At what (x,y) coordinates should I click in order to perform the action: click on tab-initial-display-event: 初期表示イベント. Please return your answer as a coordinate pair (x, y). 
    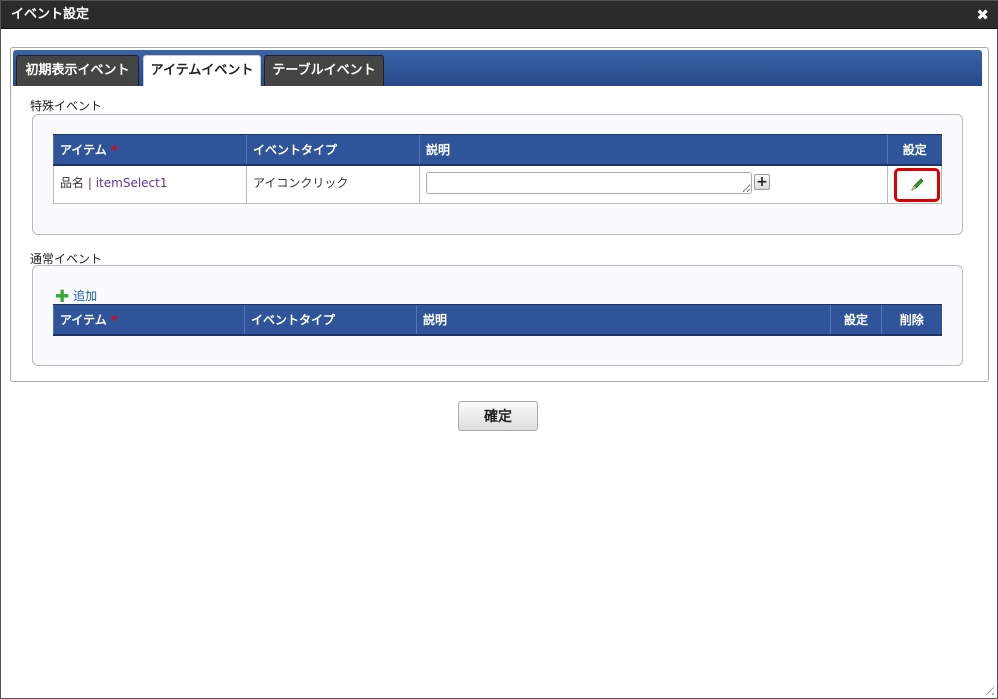
    Looking at the image, I should click on (77, 70).